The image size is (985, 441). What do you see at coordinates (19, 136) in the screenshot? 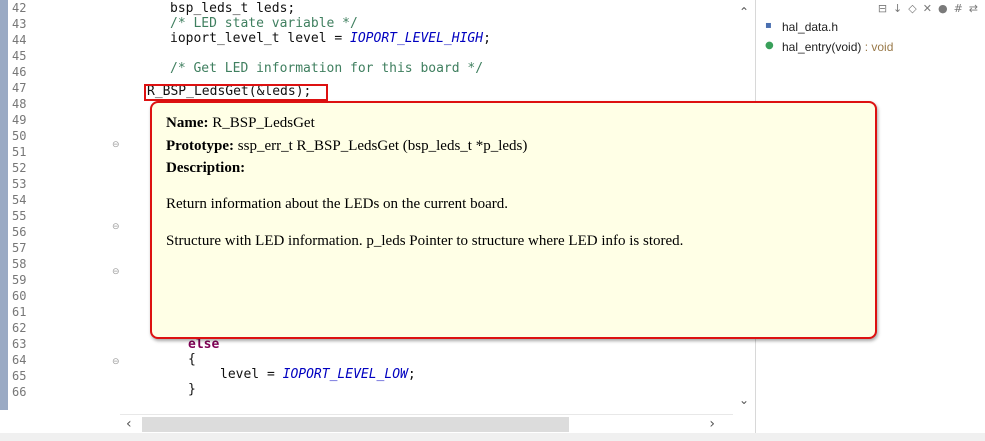
I see `line-number: 50` at bounding box center [19, 136].